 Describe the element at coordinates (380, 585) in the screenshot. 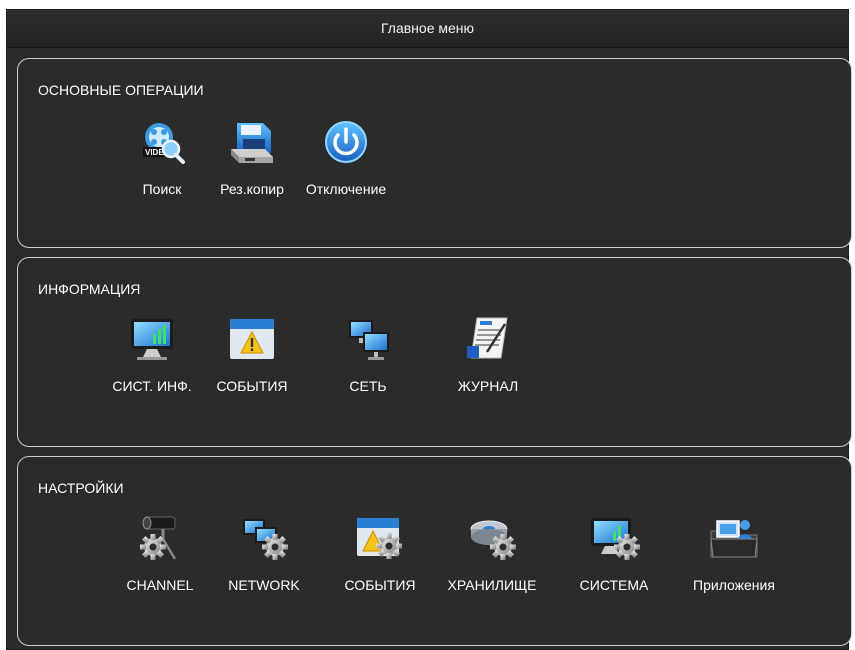

I see `events-settings-label: СОБЫТИЯ` at that location.